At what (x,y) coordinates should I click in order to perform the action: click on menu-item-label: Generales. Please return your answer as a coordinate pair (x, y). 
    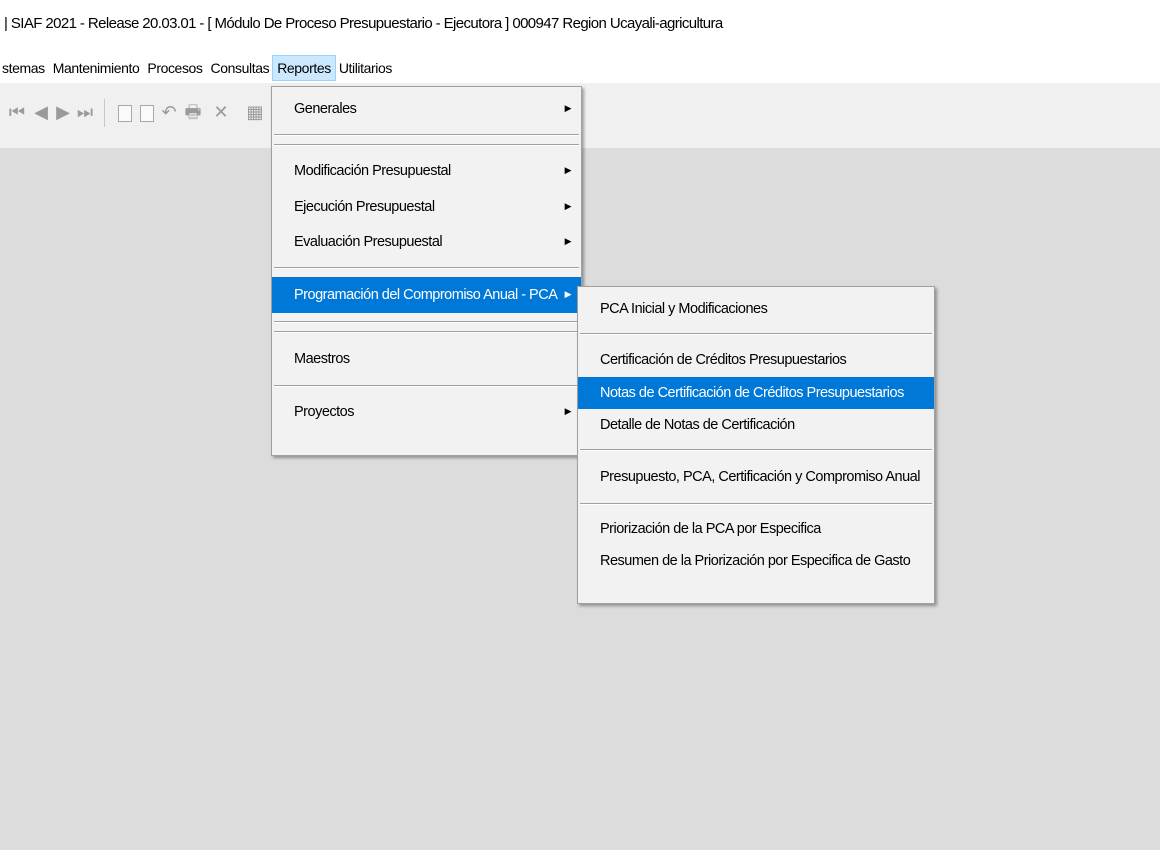
    Looking at the image, I should click on (325, 109).